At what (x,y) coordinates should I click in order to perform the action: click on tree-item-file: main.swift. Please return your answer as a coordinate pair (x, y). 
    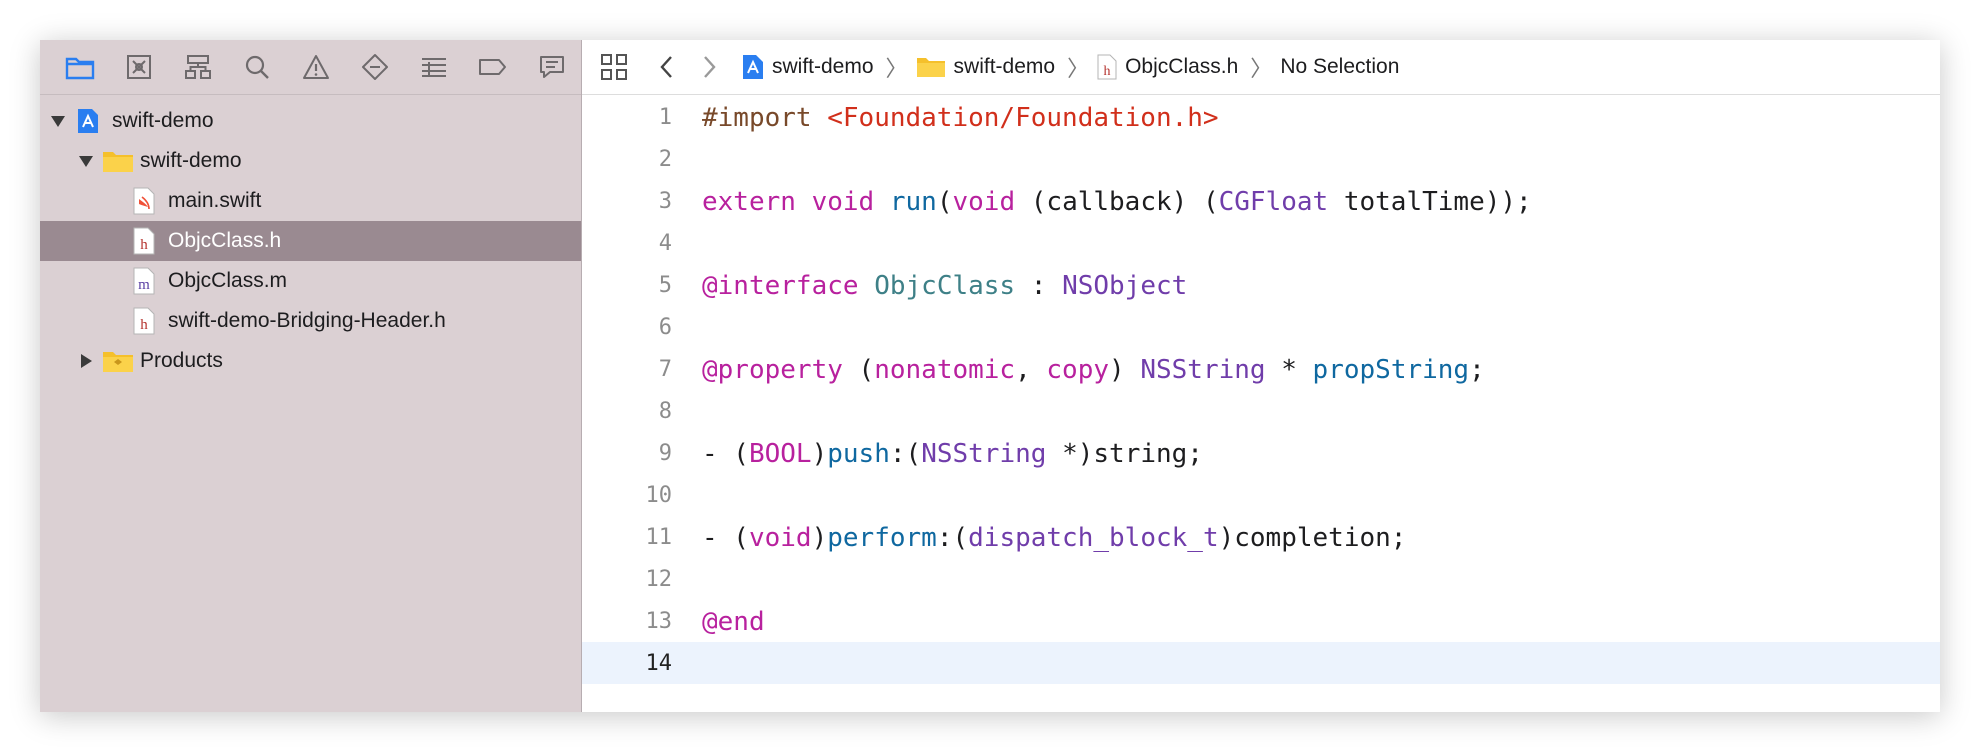
    Looking at the image, I should click on (310, 201).